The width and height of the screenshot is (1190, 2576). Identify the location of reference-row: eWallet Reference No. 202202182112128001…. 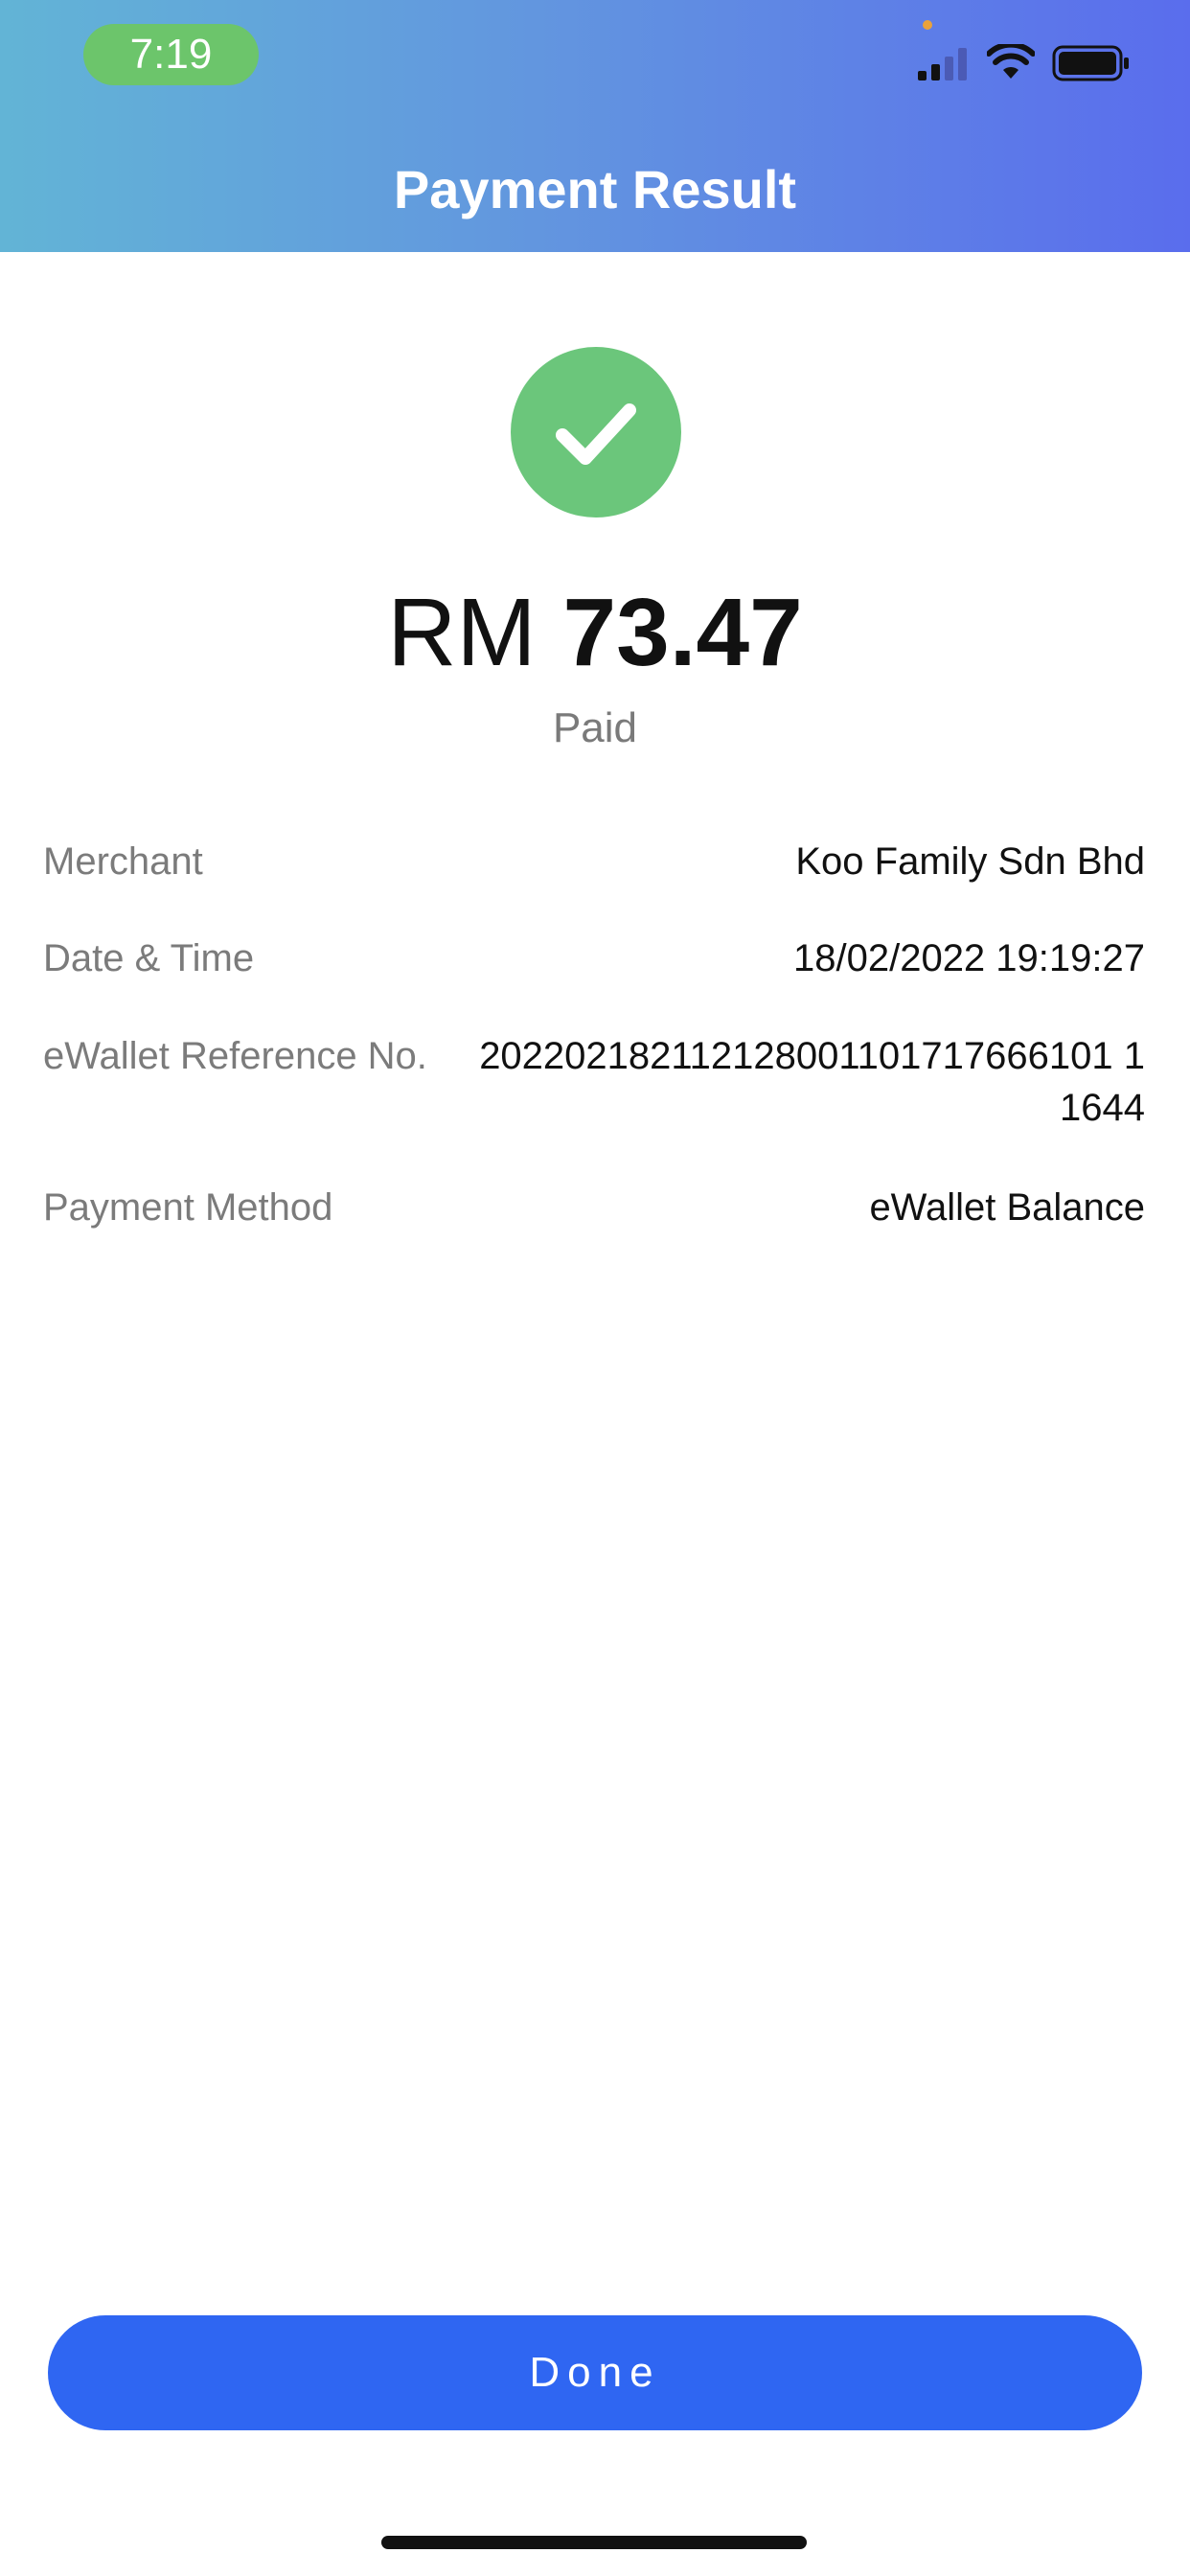
(594, 1084).